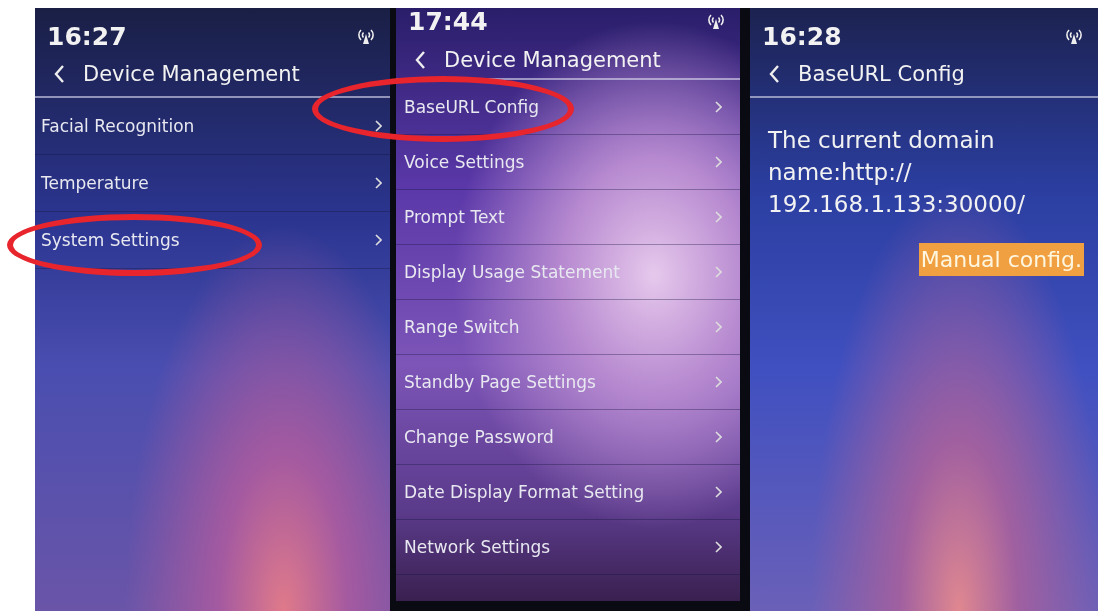 The height and width of the screenshot is (611, 1098). What do you see at coordinates (568, 547) in the screenshot?
I see `menu-item: Network Settings` at bounding box center [568, 547].